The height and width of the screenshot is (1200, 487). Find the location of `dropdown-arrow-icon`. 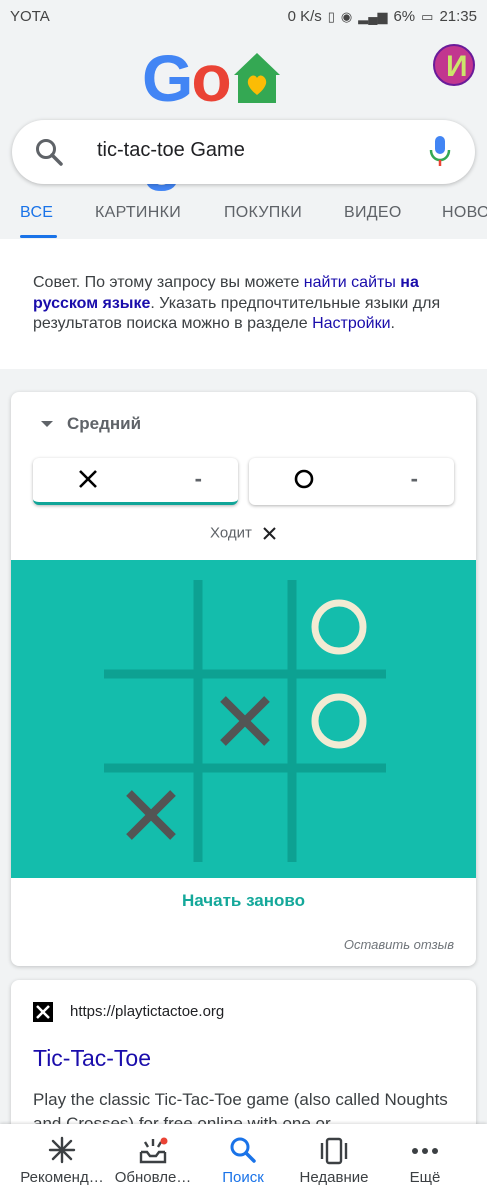

dropdown-arrow-icon is located at coordinates (47, 424).